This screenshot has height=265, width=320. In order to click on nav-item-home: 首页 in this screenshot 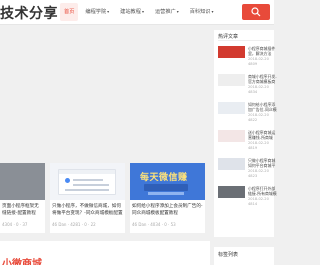, I will do `click(69, 12)`.